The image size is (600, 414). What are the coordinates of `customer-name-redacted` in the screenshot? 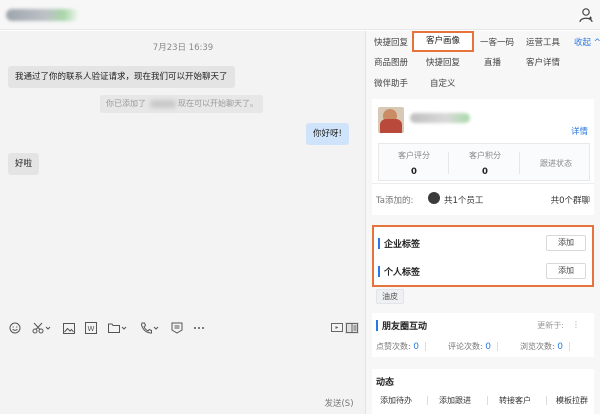 It's located at (440, 118).